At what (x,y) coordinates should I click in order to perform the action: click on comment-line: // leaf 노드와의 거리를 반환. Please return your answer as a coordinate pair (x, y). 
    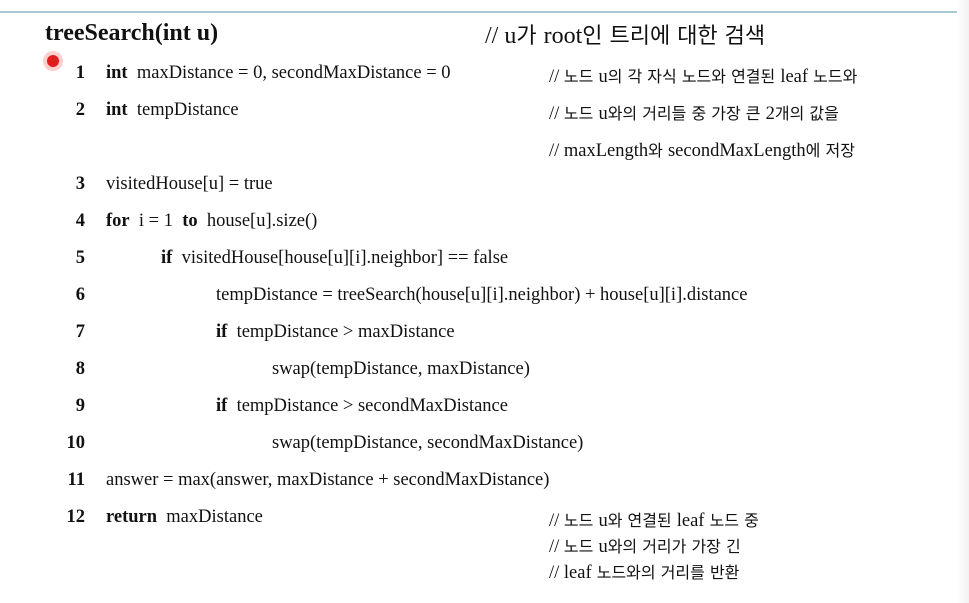
    Looking at the image, I should click on (644, 571).